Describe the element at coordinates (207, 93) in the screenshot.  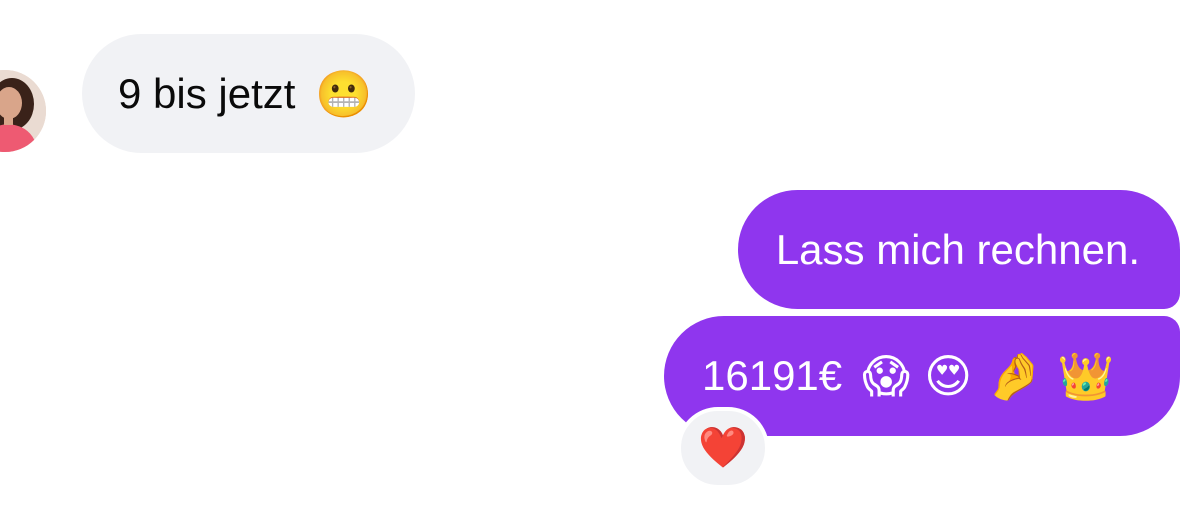
I see `message-text: 9 bis jetzt` at that location.